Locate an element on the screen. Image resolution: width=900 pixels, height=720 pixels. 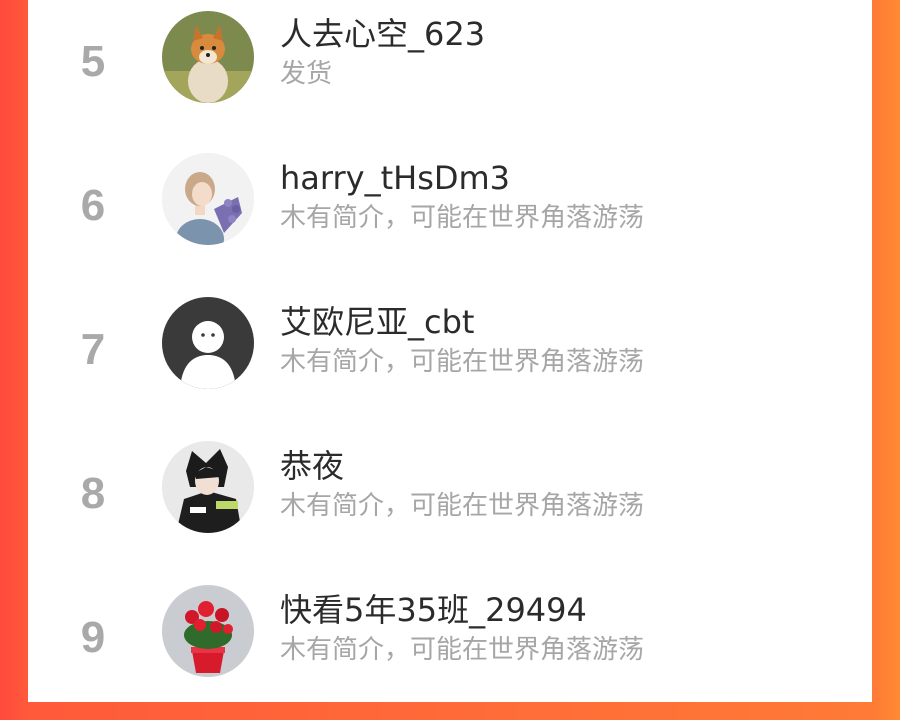
user-name: 恭夜 is located at coordinates (312, 466).